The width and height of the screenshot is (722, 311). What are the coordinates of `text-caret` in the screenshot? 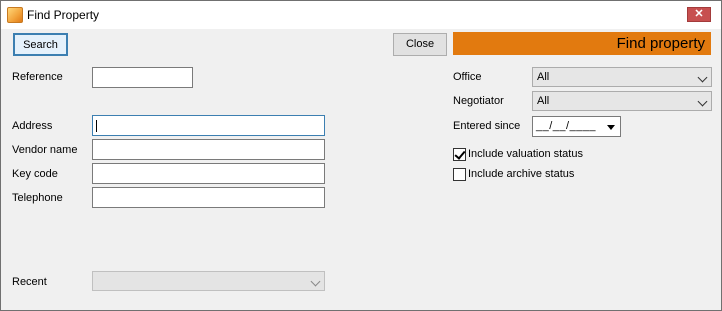 It's located at (96, 126).